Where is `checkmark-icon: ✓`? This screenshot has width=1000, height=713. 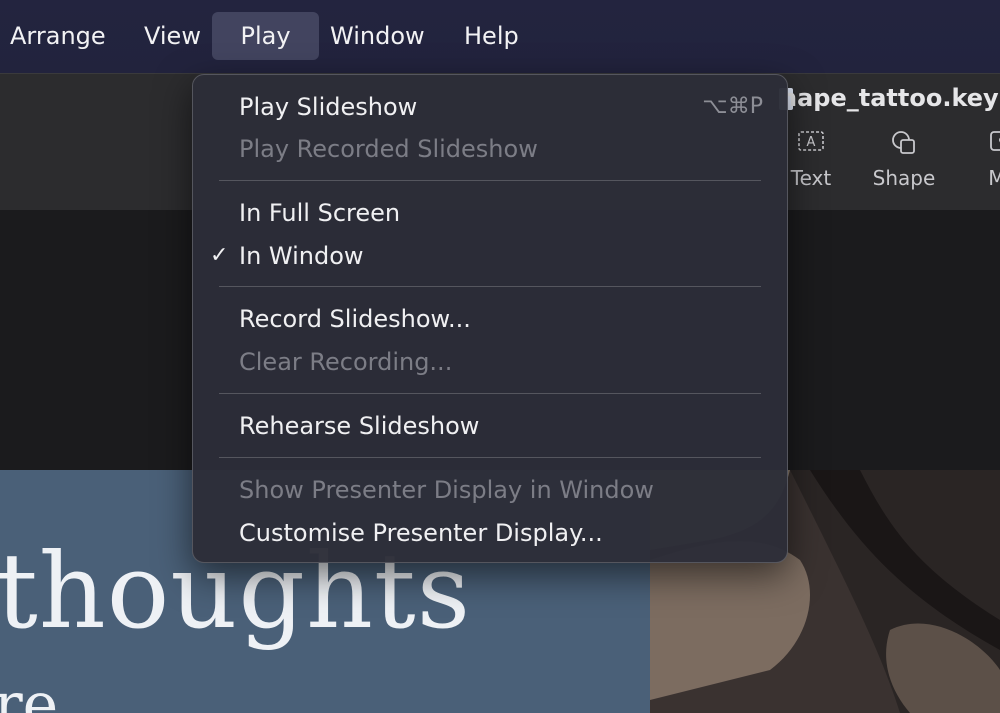
checkmark-icon: ✓ is located at coordinates (219, 255).